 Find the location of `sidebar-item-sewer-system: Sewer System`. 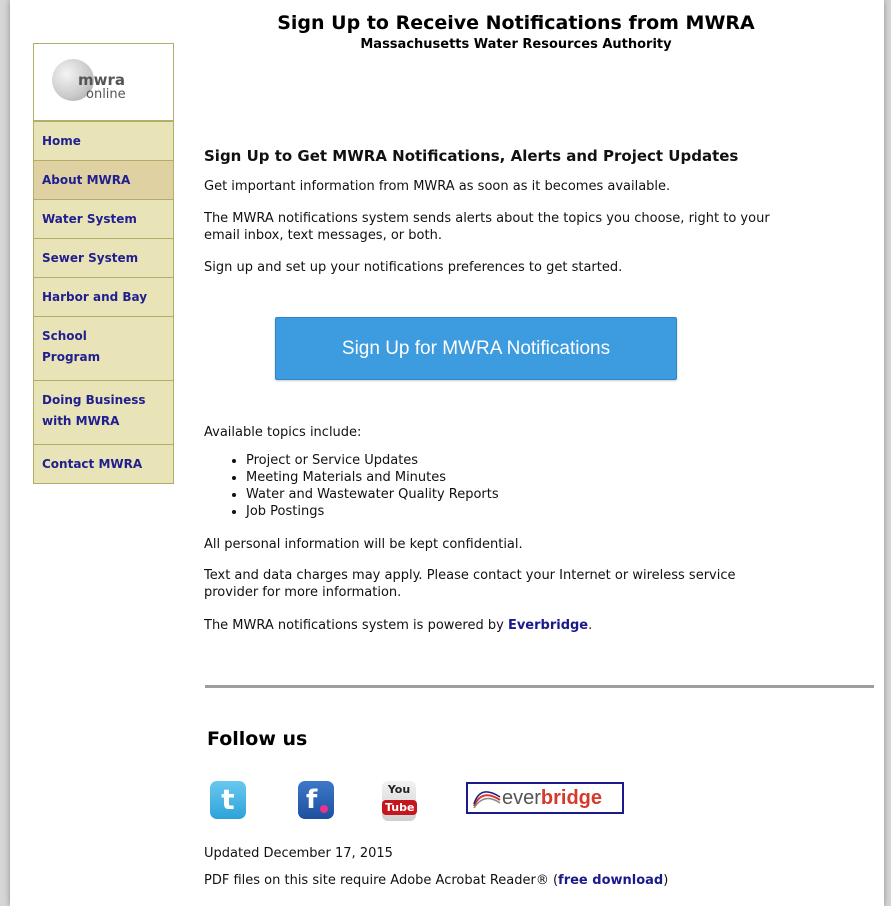

sidebar-item-sewer-system: Sewer System is located at coordinates (103, 257).